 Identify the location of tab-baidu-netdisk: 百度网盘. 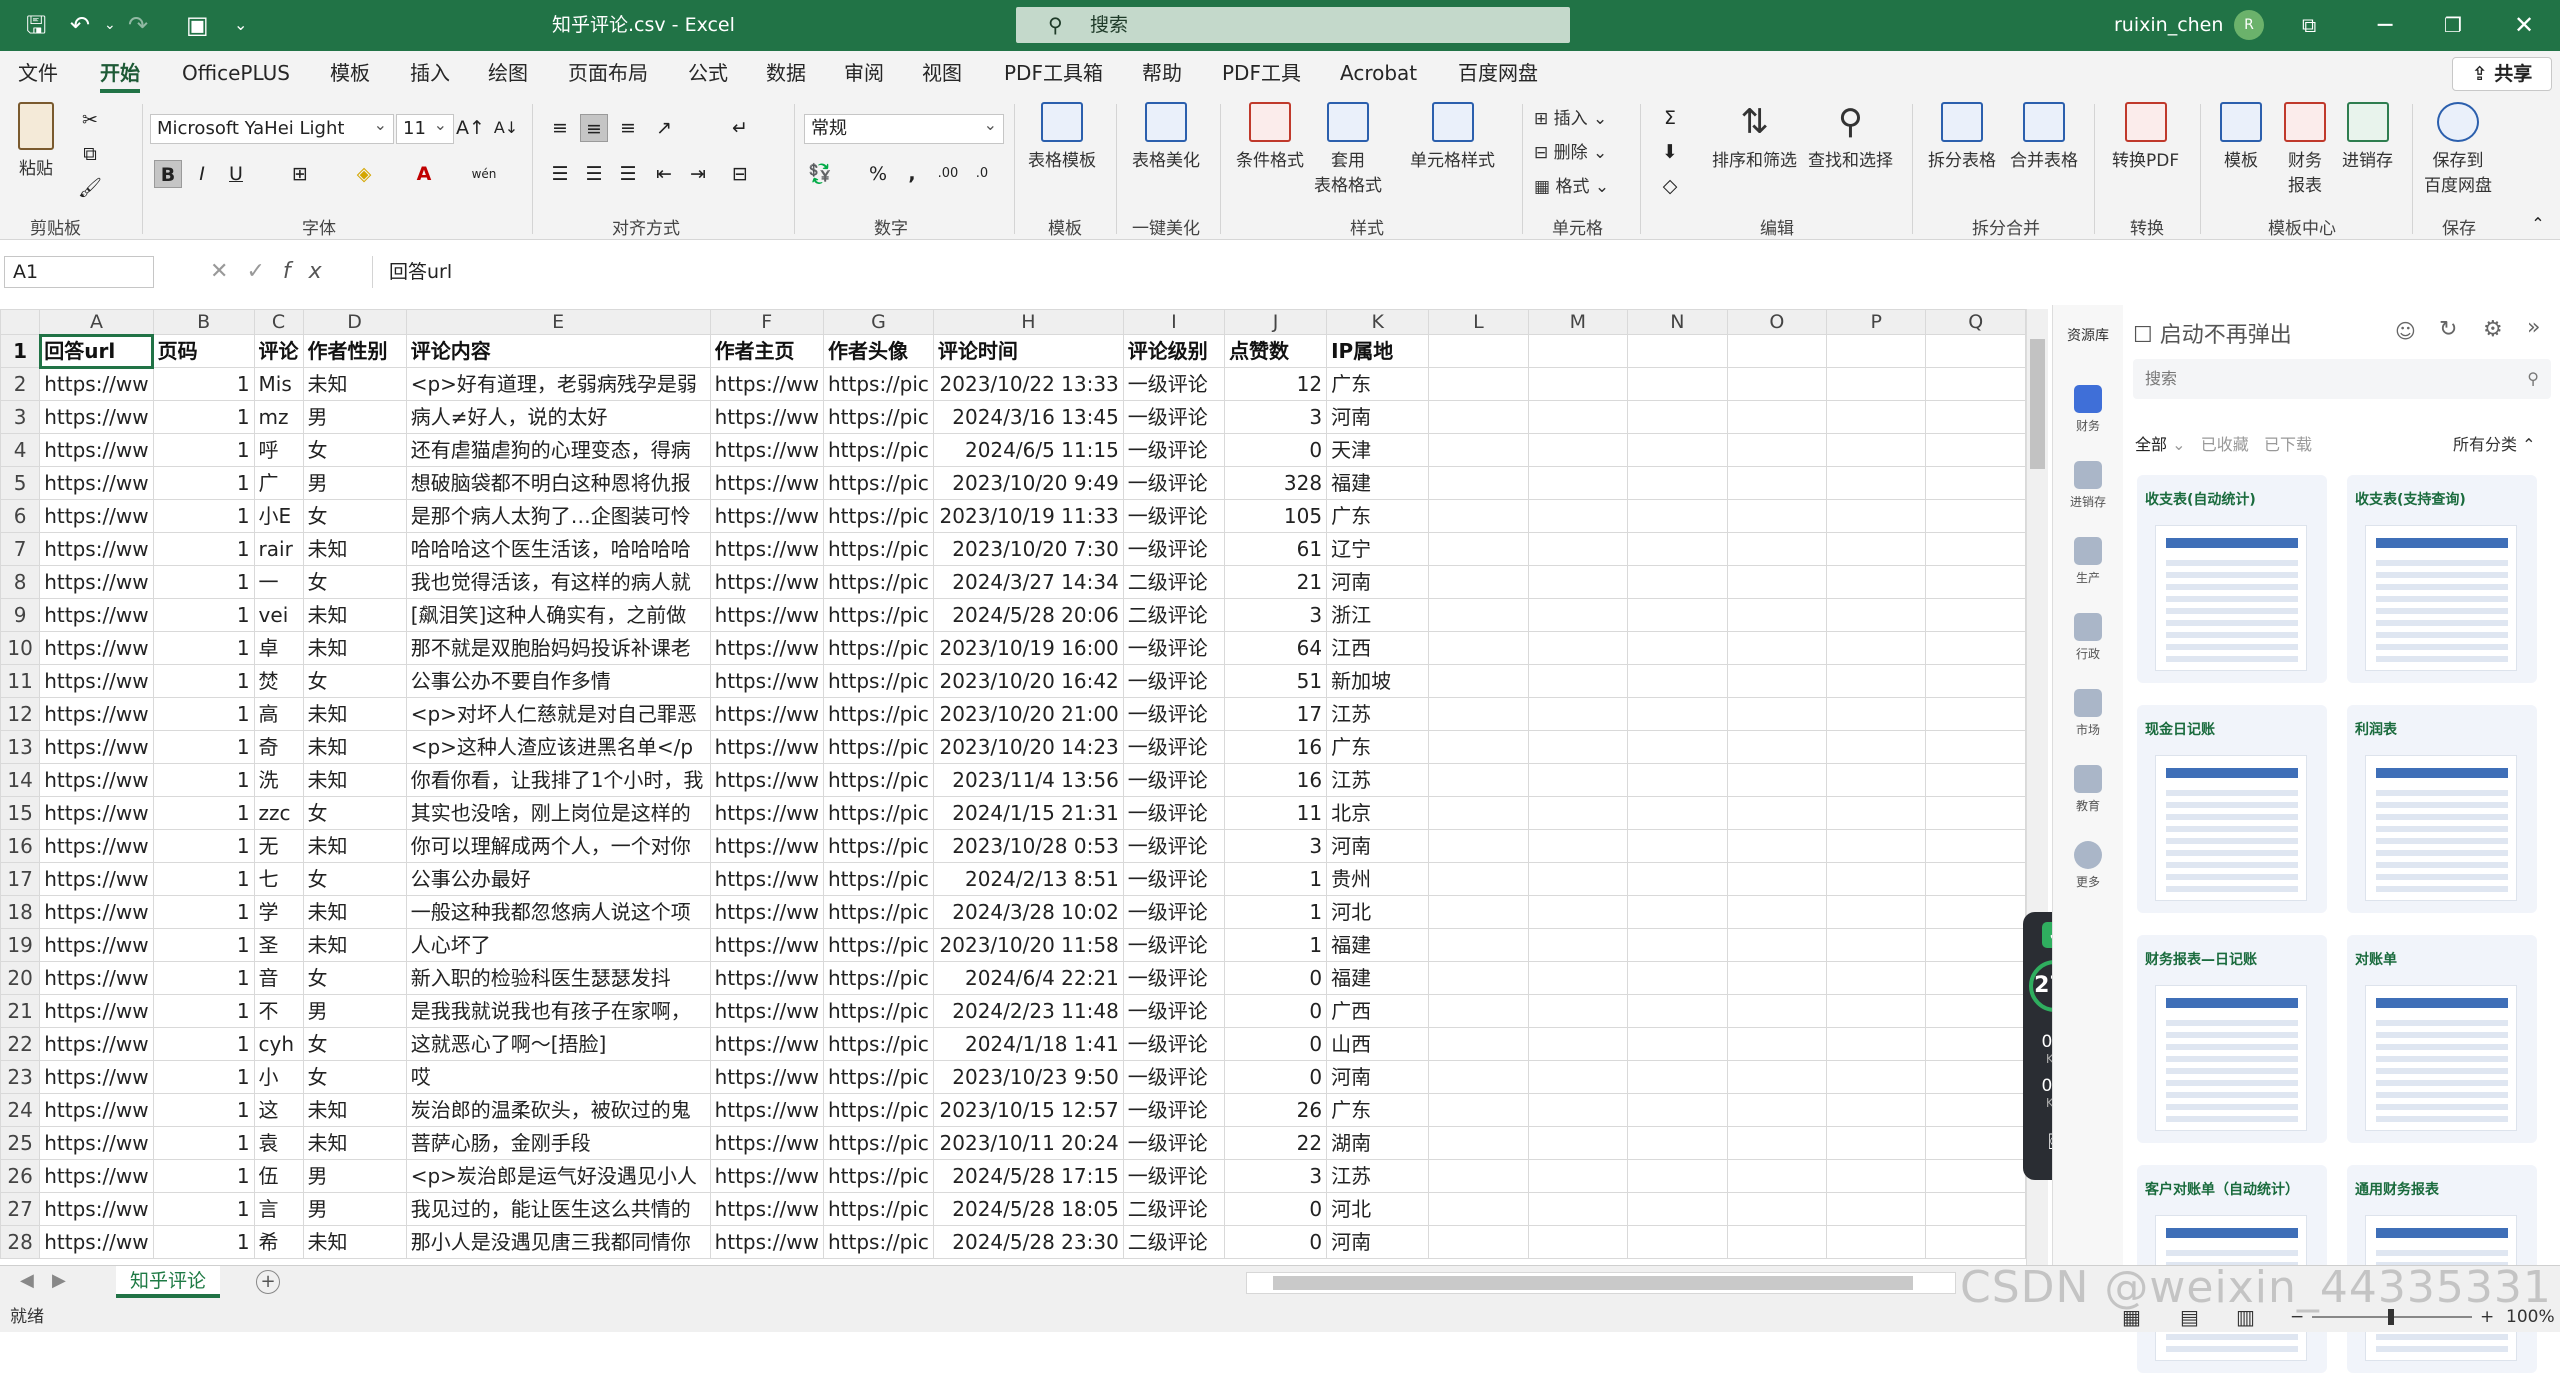
(1498, 73).